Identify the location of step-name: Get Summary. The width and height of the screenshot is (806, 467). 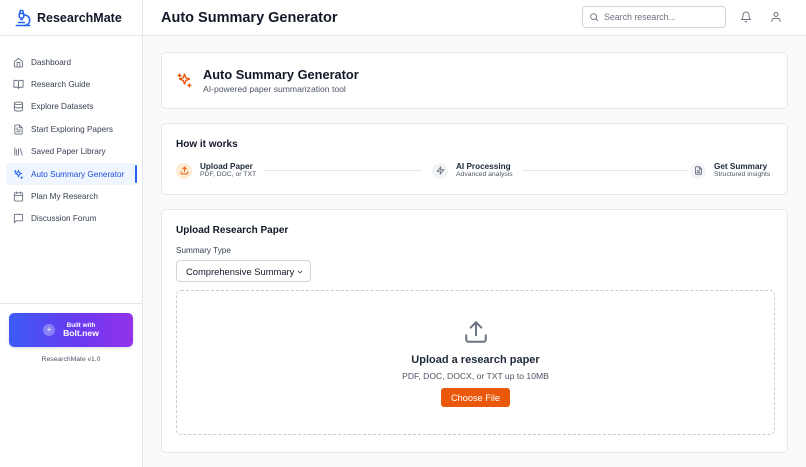
(741, 166).